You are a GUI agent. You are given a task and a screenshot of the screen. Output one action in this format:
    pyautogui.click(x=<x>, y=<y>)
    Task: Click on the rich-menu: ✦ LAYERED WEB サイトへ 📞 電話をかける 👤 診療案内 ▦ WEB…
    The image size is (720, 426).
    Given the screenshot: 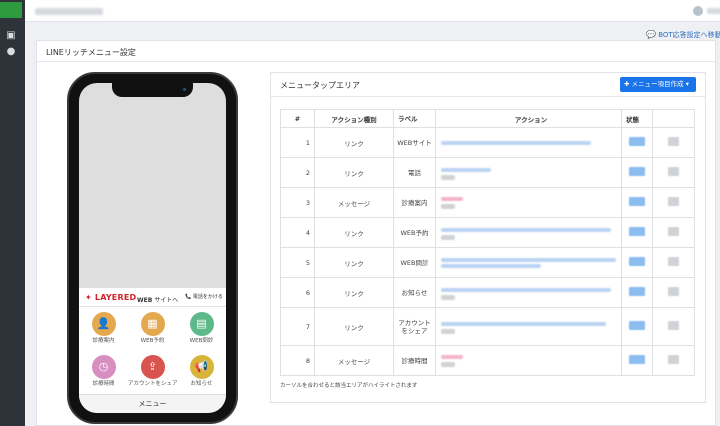 What is the action you would take?
    pyautogui.click(x=152, y=341)
    